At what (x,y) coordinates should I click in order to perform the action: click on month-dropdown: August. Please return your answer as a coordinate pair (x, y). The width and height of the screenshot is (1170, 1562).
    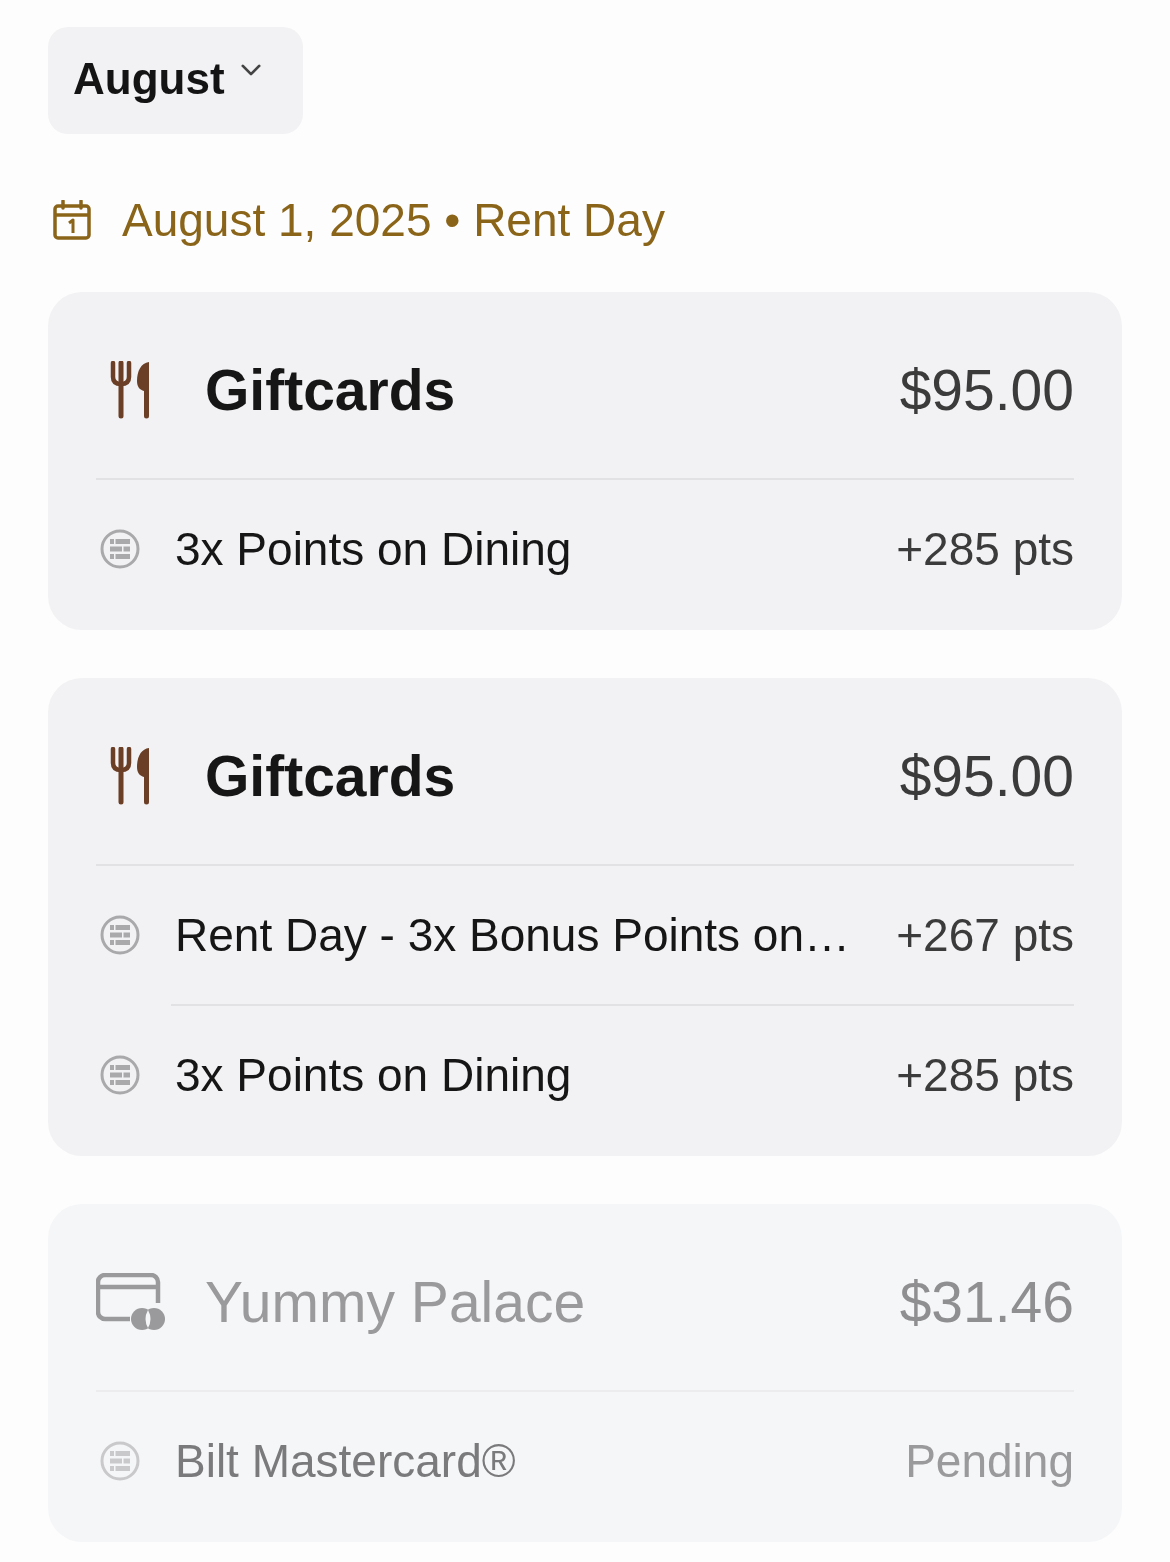
    Looking at the image, I should click on (175, 80).